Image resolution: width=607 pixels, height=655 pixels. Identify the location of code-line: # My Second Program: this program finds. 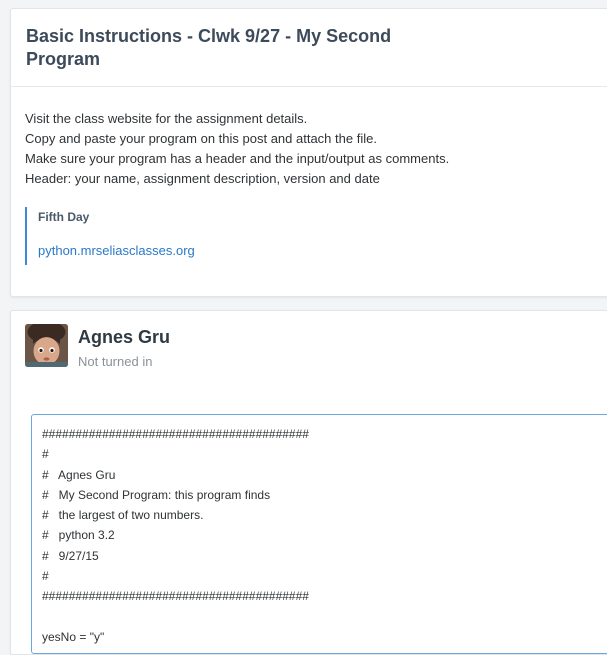
(156, 494).